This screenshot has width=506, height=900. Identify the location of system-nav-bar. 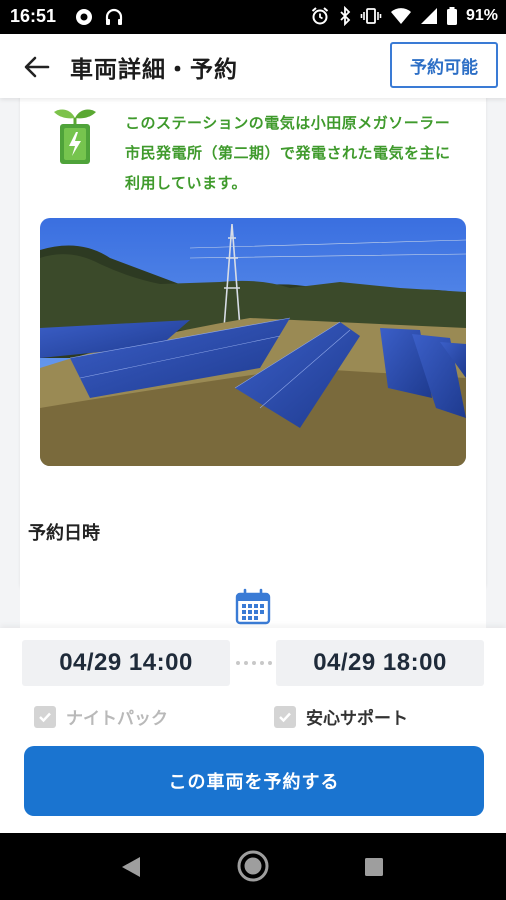
(253, 866).